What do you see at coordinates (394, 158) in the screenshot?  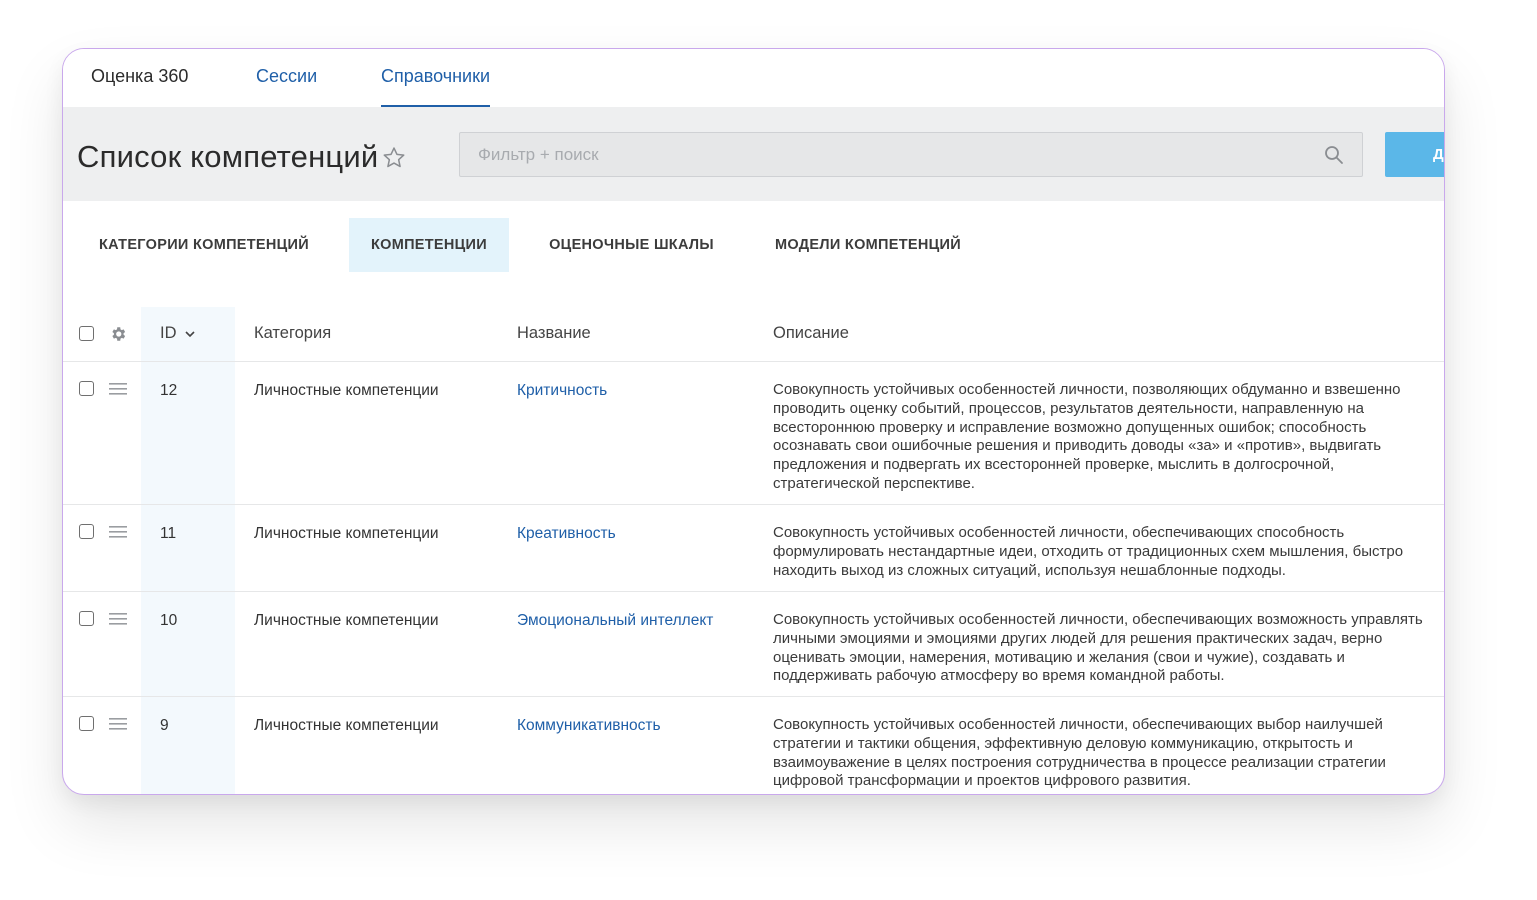 I see `favorite-star-icon` at bounding box center [394, 158].